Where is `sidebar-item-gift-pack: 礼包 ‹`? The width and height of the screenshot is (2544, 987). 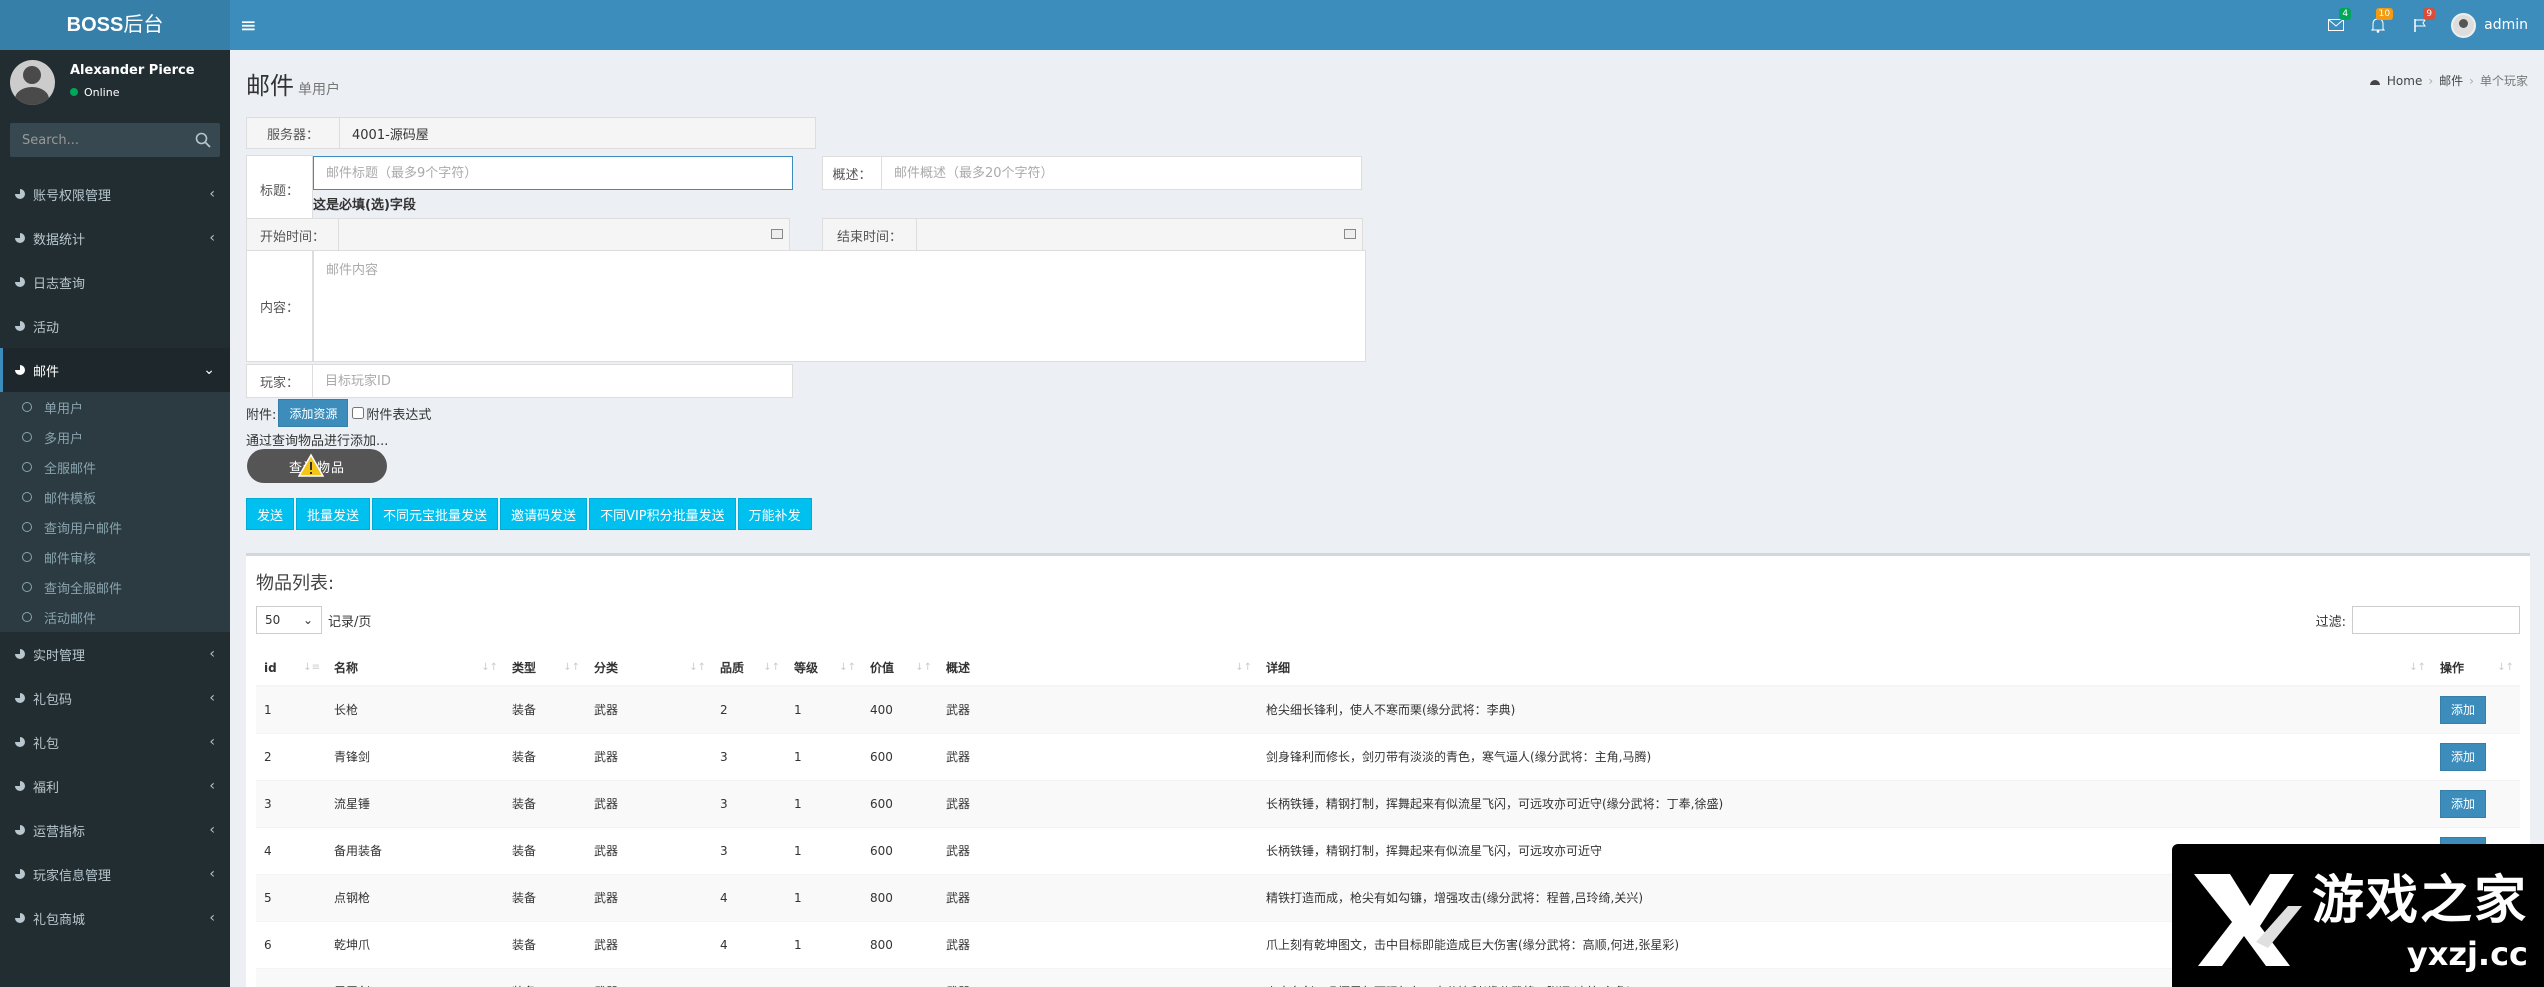
sidebar-item-gift-pack: 礼包 ‹ is located at coordinates (115, 742).